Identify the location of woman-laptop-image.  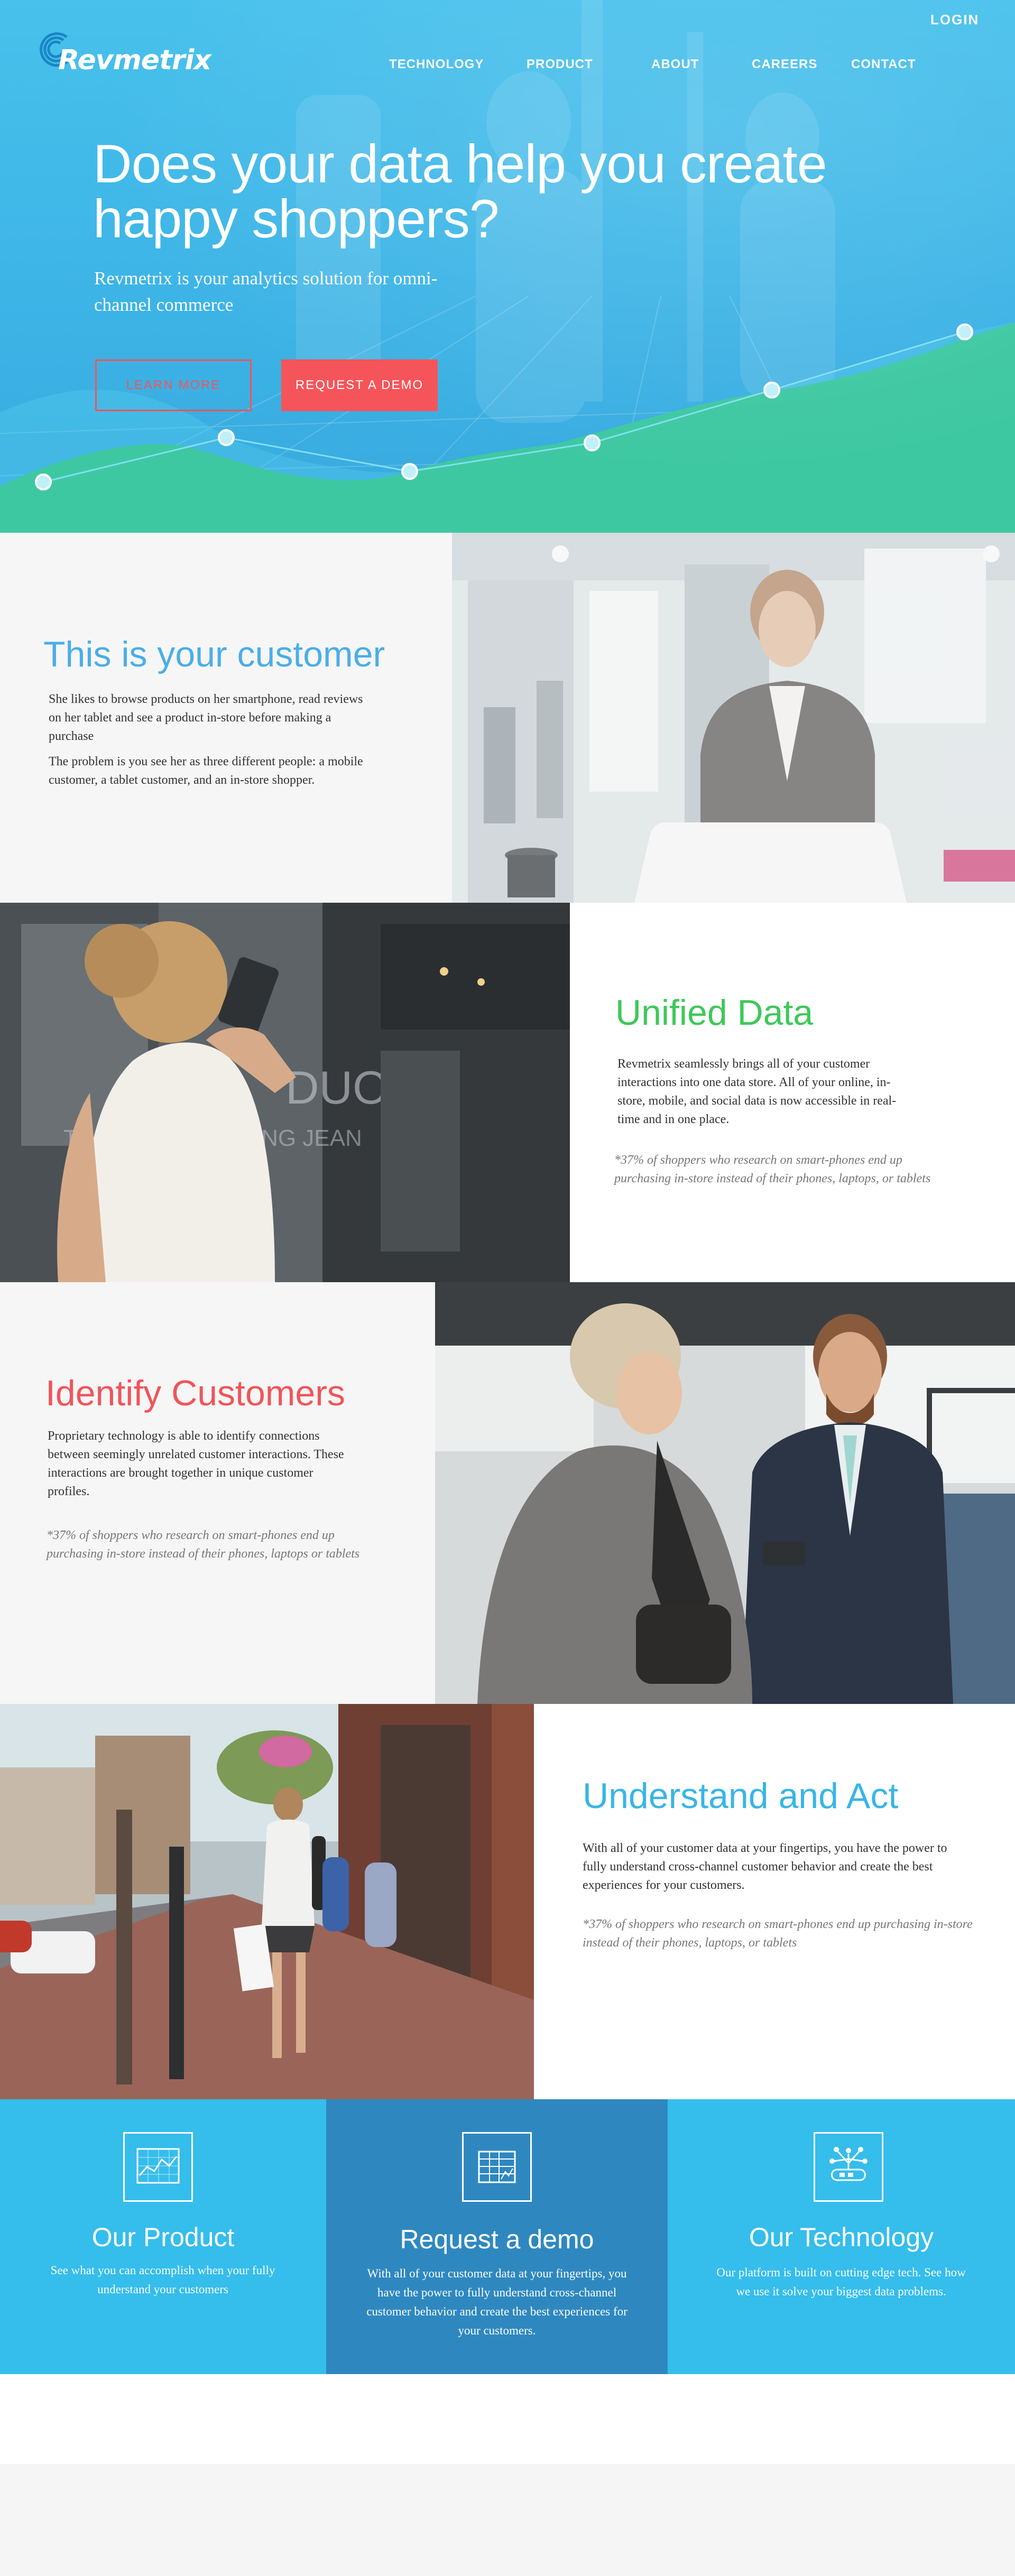
(734, 718).